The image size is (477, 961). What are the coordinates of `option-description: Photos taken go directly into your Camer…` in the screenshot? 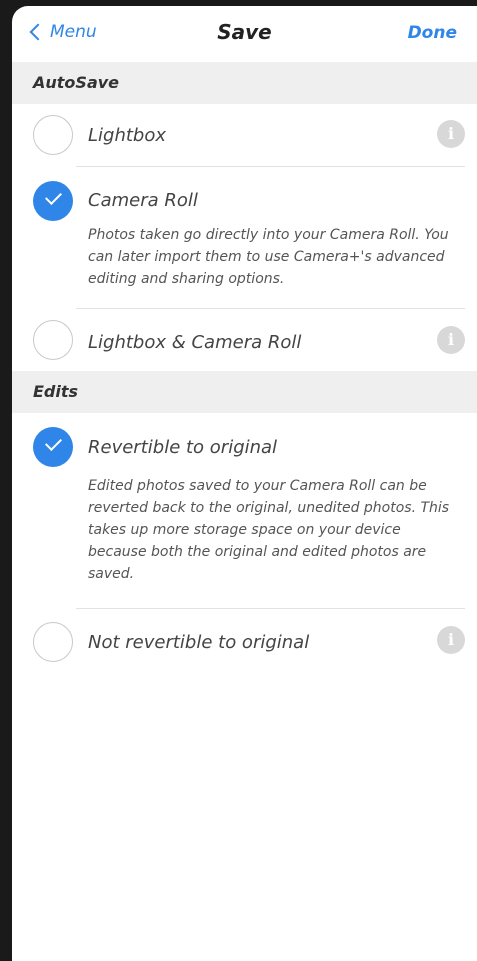 It's located at (268, 257).